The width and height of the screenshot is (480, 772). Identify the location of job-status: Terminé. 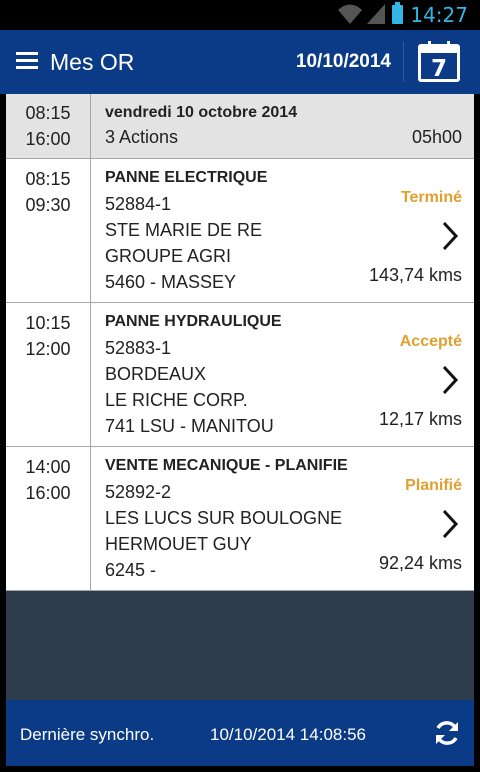
(431, 197).